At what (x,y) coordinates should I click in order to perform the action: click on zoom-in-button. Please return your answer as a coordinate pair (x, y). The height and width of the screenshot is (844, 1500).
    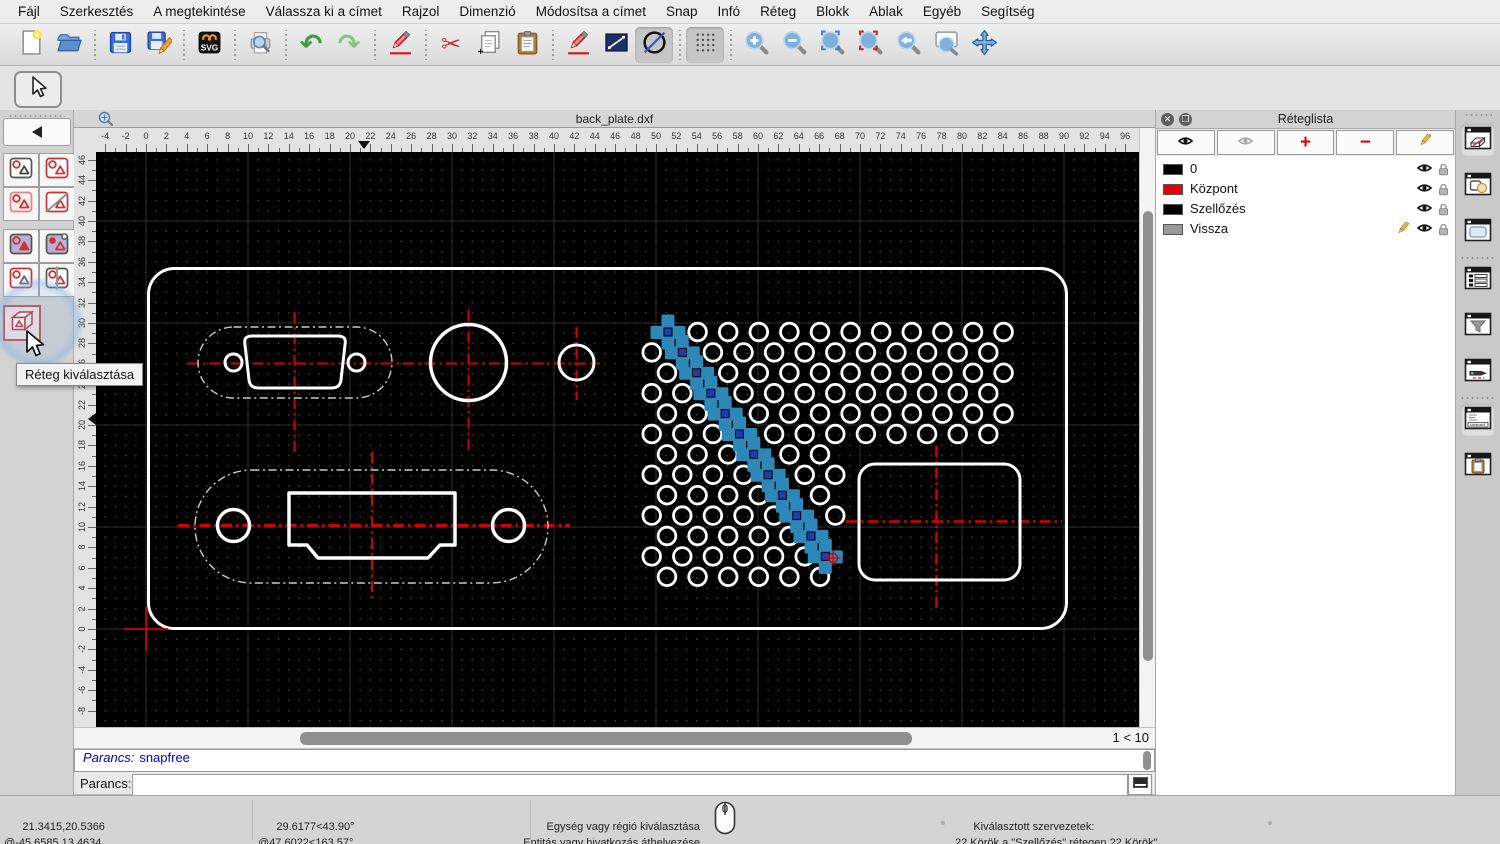
    Looking at the image, I should click on (756, 45).